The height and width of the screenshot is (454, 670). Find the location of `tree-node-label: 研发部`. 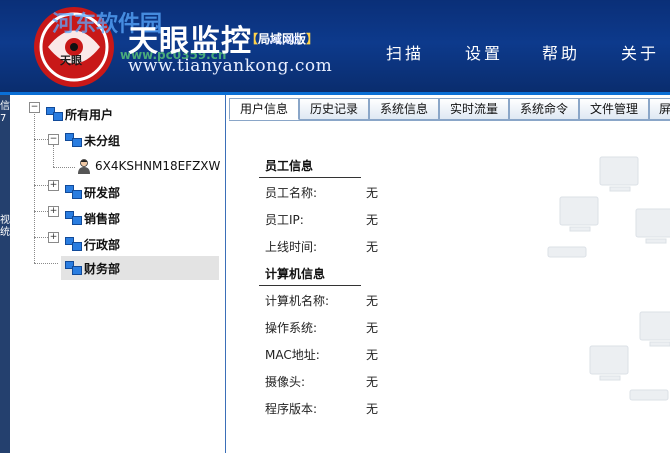

tree-node-label: 研发部 is located at coordinates (102, 192).